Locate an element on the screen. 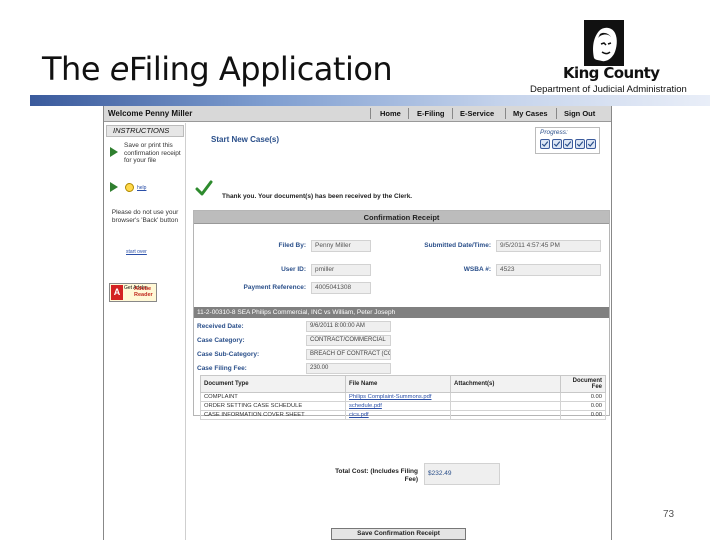  nav-my-cases: My Cases is located at coordinates (530, 113).